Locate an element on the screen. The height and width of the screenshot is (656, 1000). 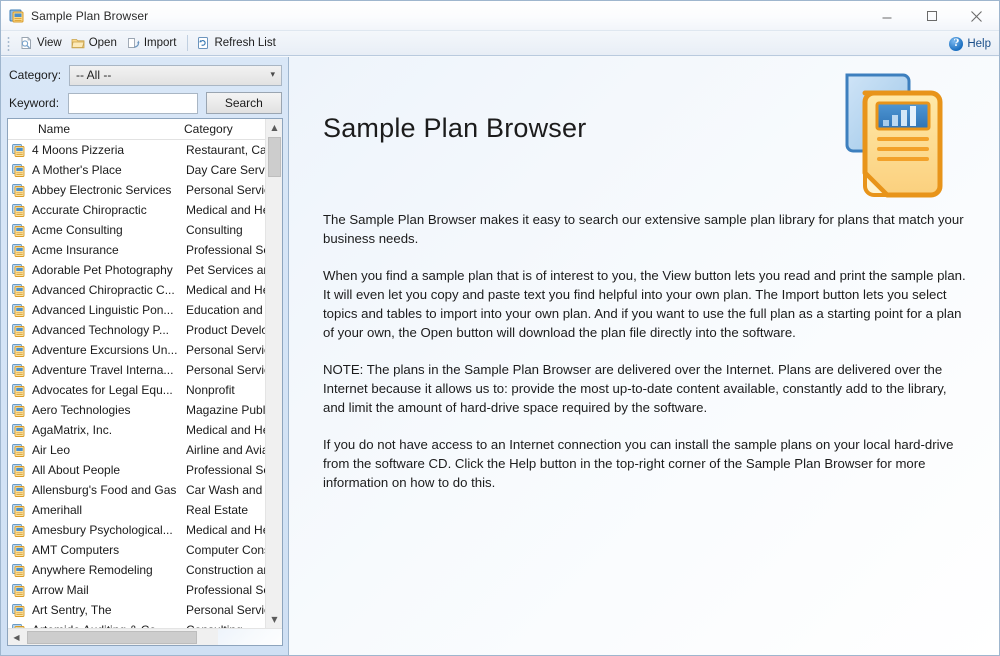
row-name: Abbey Electronic Services is located at coordinates (102, 190).